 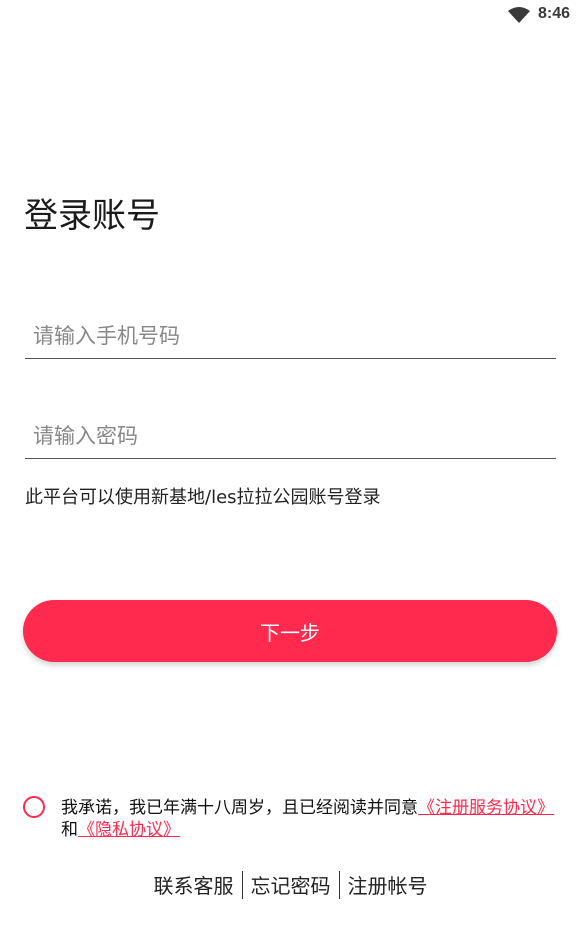 I want to click on login-hint: 此平台可以使用新基地/les拉拉公园账号登录, so click(x=203, y=497).